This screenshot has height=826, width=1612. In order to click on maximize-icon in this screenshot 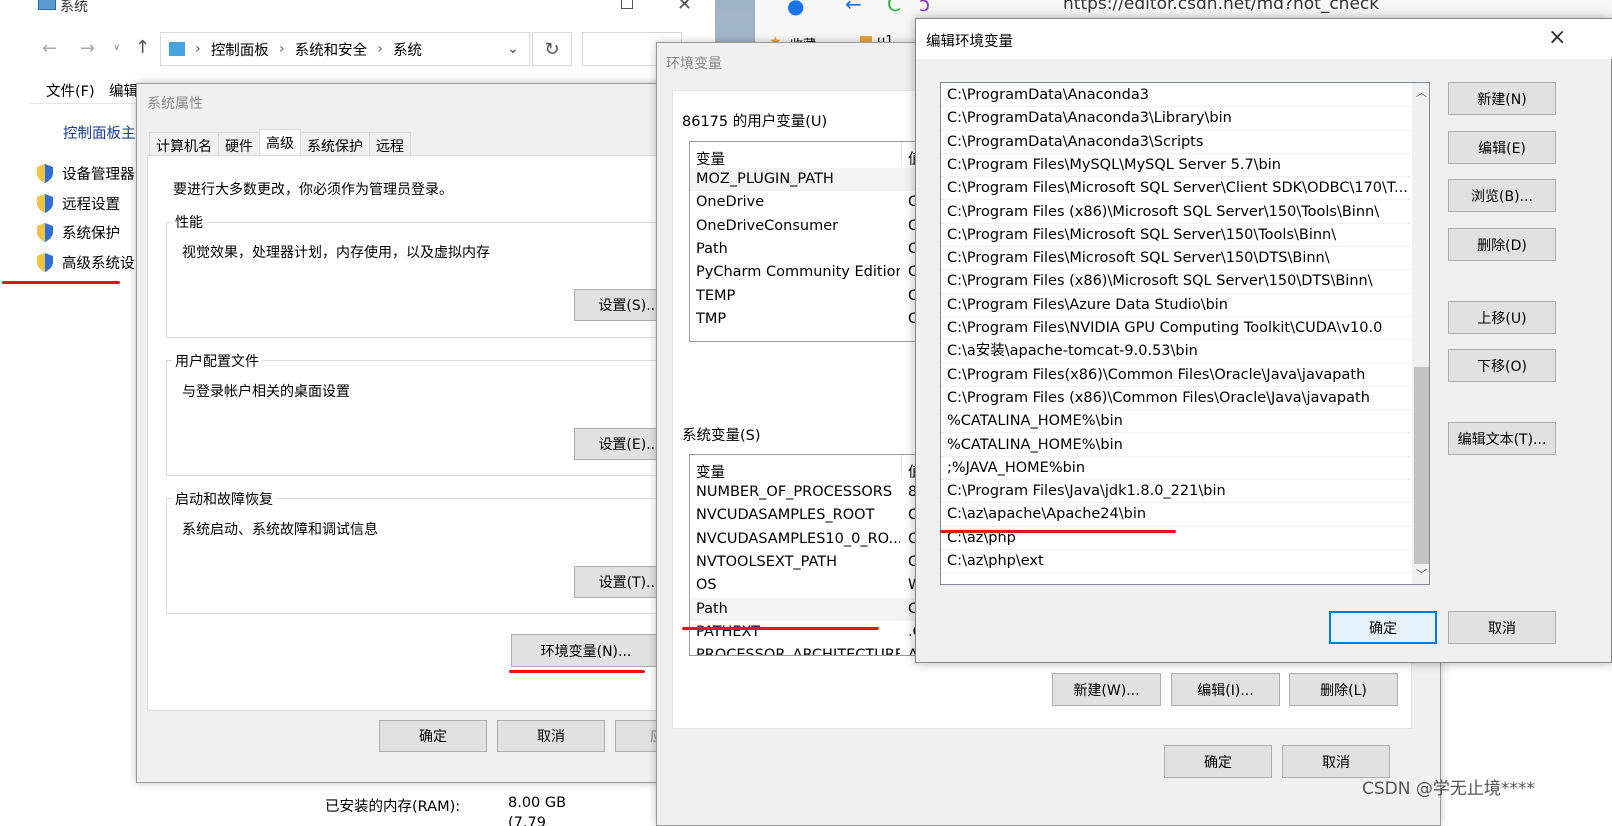, I will do `click(627, 4)`.